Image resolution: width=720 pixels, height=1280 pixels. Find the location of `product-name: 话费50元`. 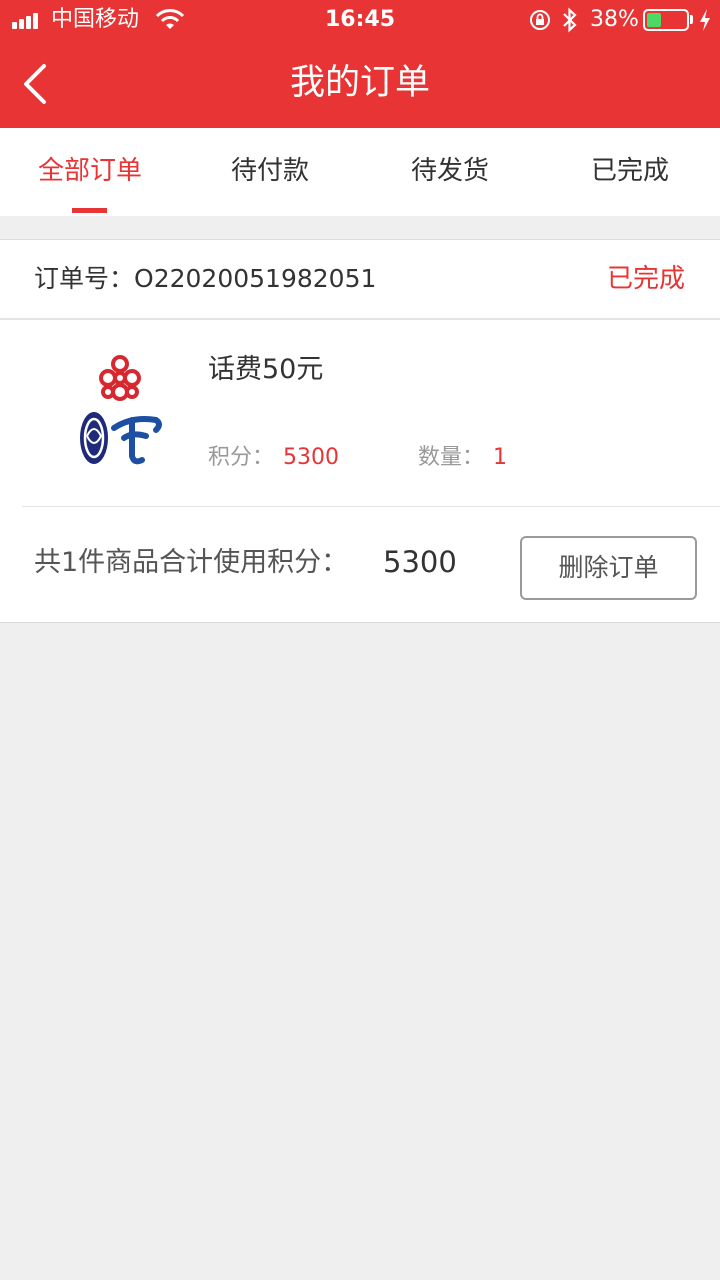

product-name: 话费50元 is located at coordinates (265, 370).